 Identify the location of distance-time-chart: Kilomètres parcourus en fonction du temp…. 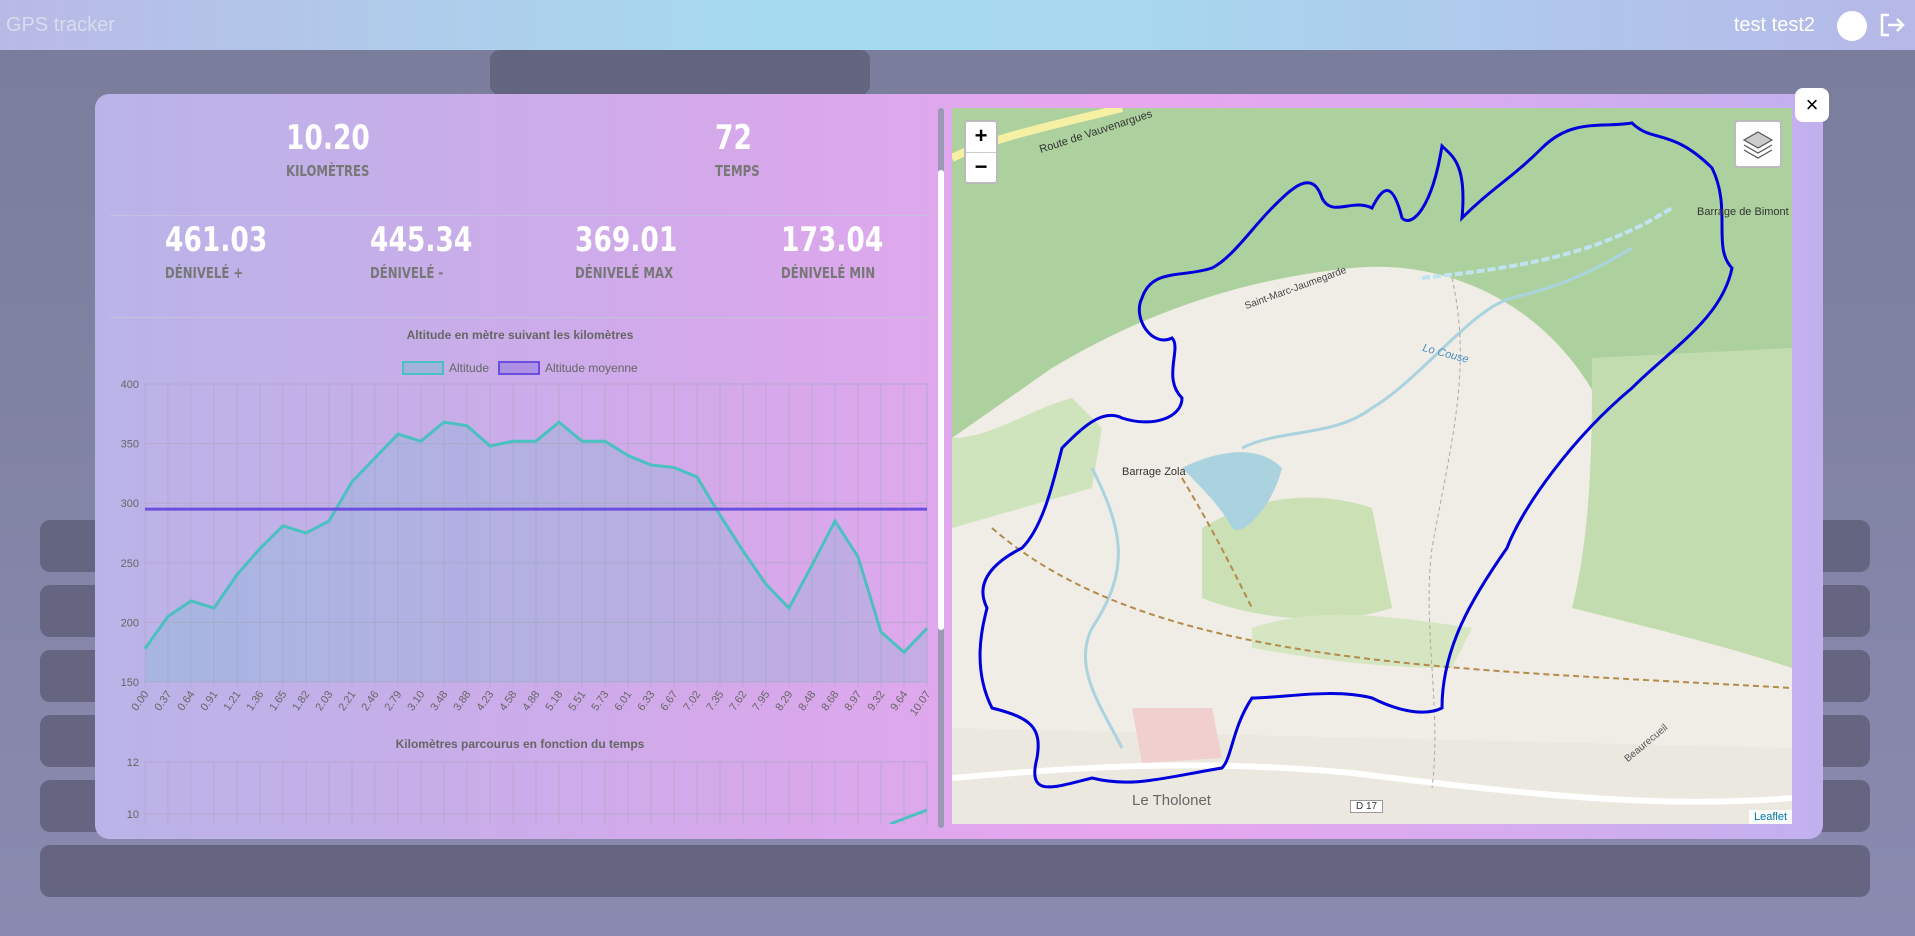
(527, 780).